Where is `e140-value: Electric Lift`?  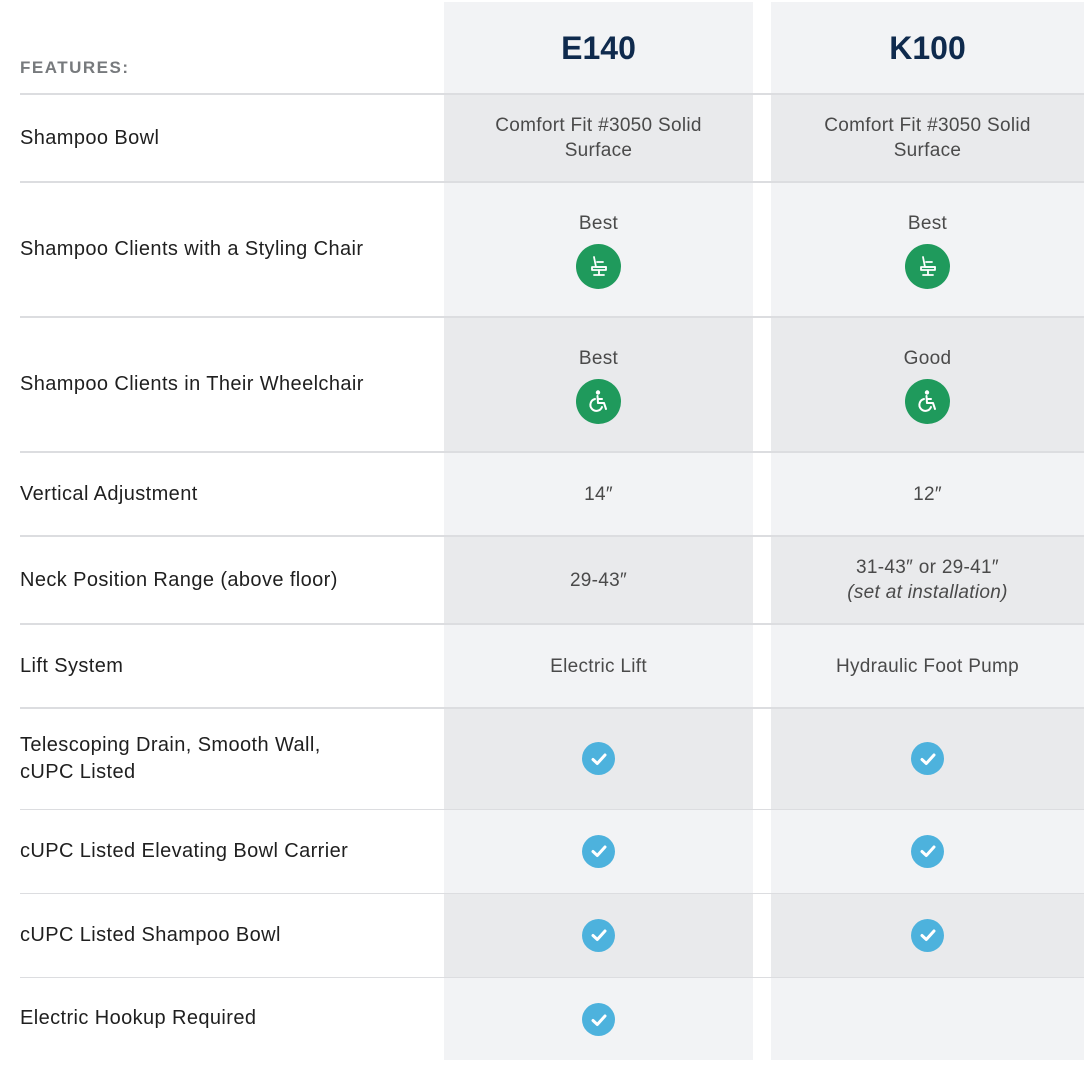
e140-value: Electric Lift is located at coordinates (598, 666).